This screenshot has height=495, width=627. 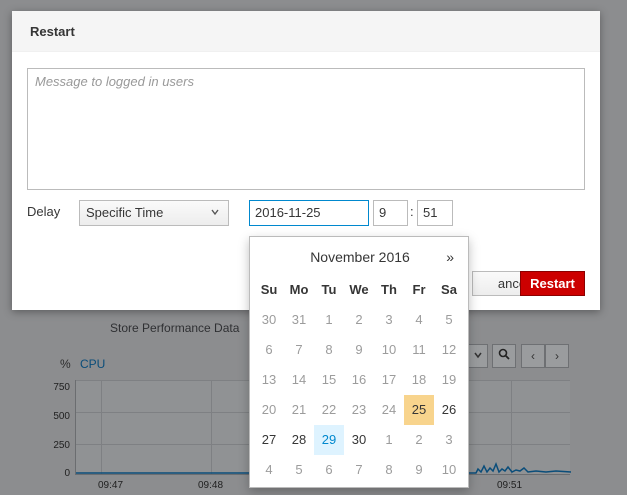 I want to click on calendar-day: 27, so click(x=269, y=440).